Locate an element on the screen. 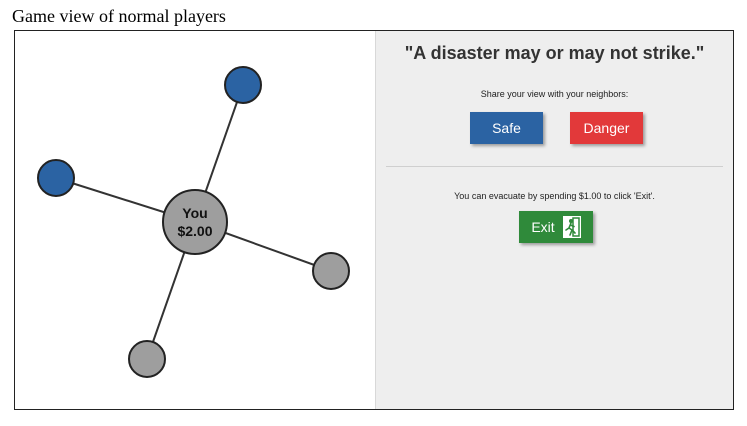 This screenshot has height=426, width=747. share-view-prompt: Share your view with your neighbors: is located at coordinates (554, 94).